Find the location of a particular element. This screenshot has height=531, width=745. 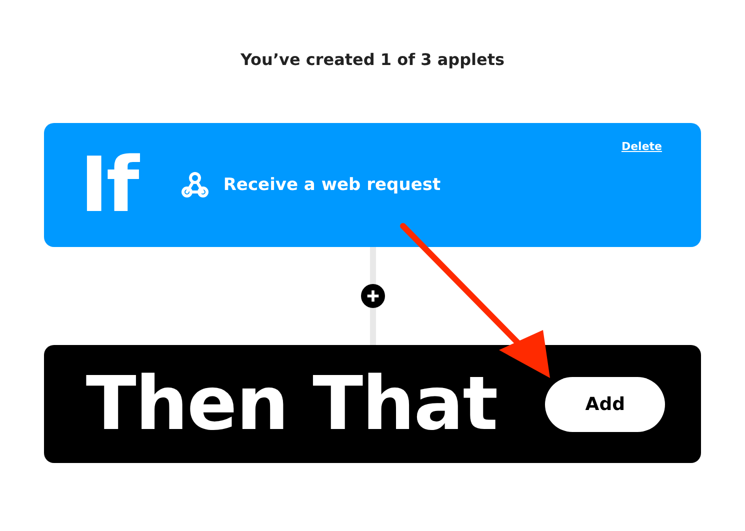

if-keyword: If is located at coordinates (109, 185).